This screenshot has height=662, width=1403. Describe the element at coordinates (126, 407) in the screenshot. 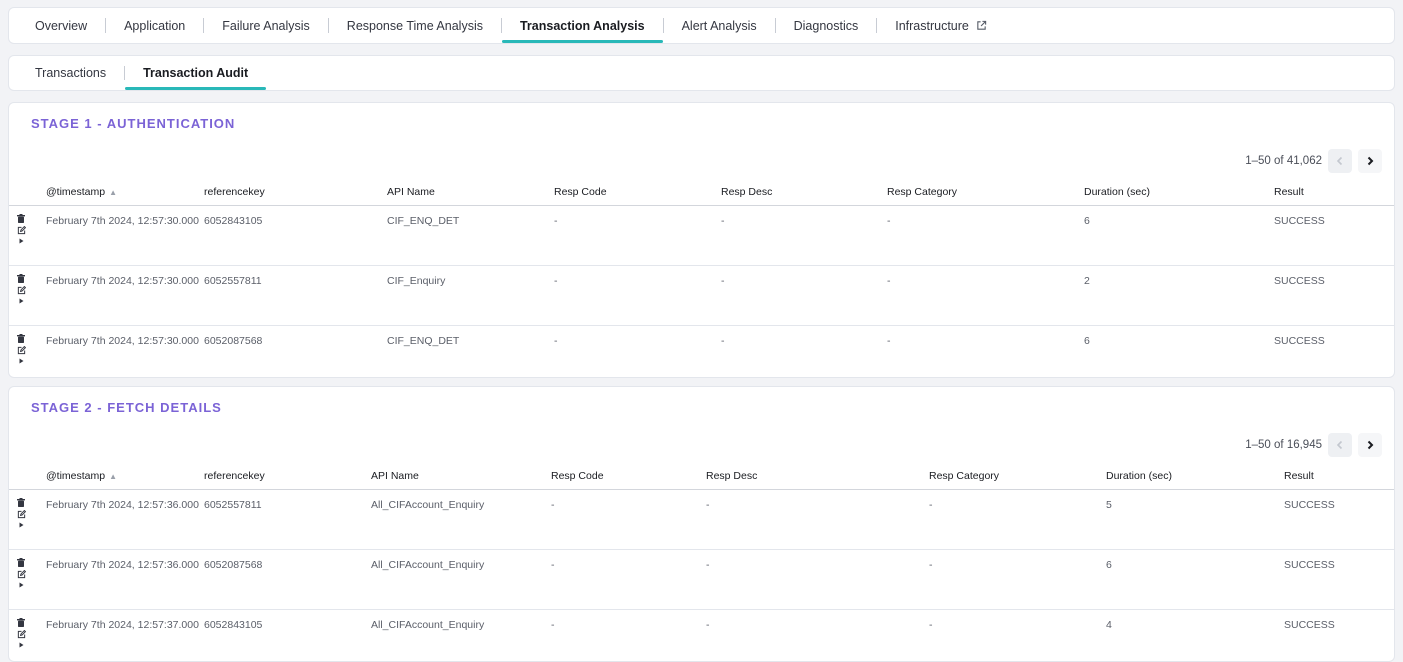

I see `stage-title: STAGE 2 - FETCH DETAILS` at that location.